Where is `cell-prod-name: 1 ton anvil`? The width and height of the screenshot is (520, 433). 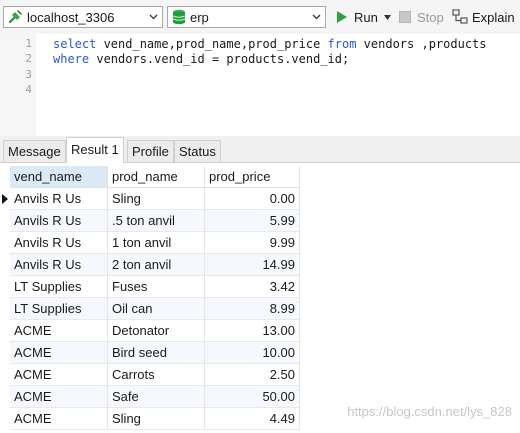 cell-prod-name: 1 ton anvil is located at coordinates (156, 243).